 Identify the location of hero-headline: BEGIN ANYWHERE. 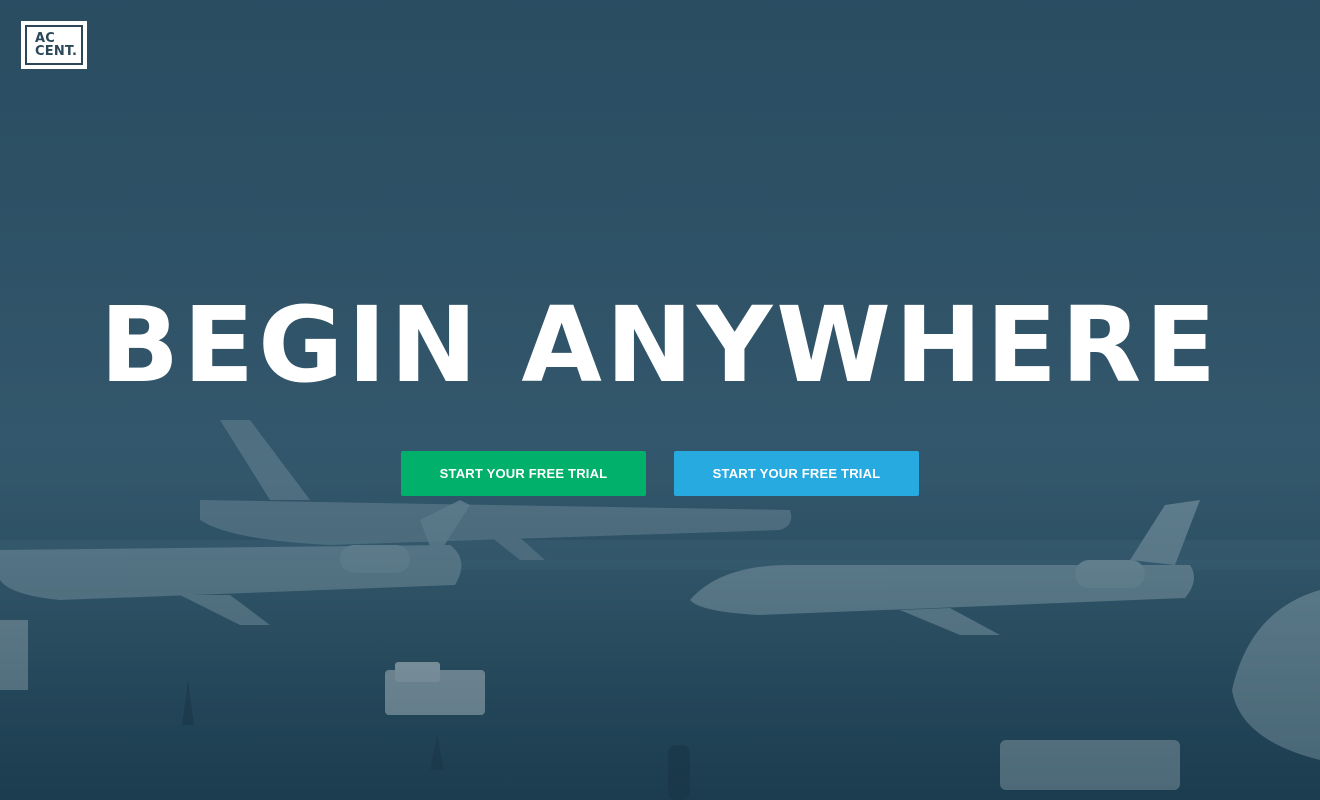
(660, 345).